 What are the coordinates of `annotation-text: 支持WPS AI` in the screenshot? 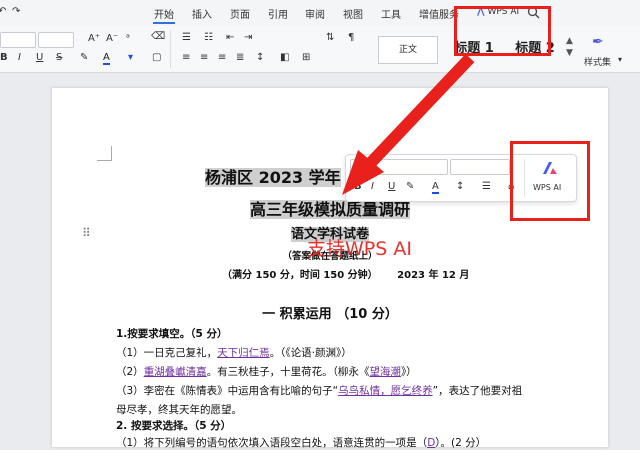 It's located at (359, 249).